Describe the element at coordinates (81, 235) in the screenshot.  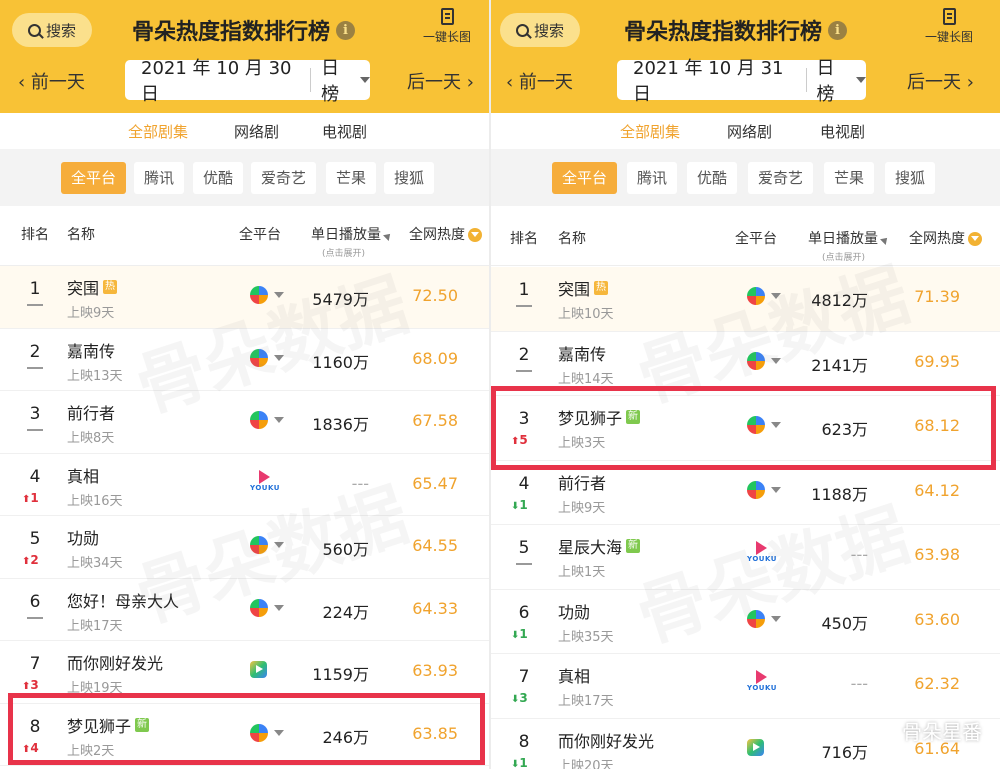
I see `col-name: 名称` at that location.